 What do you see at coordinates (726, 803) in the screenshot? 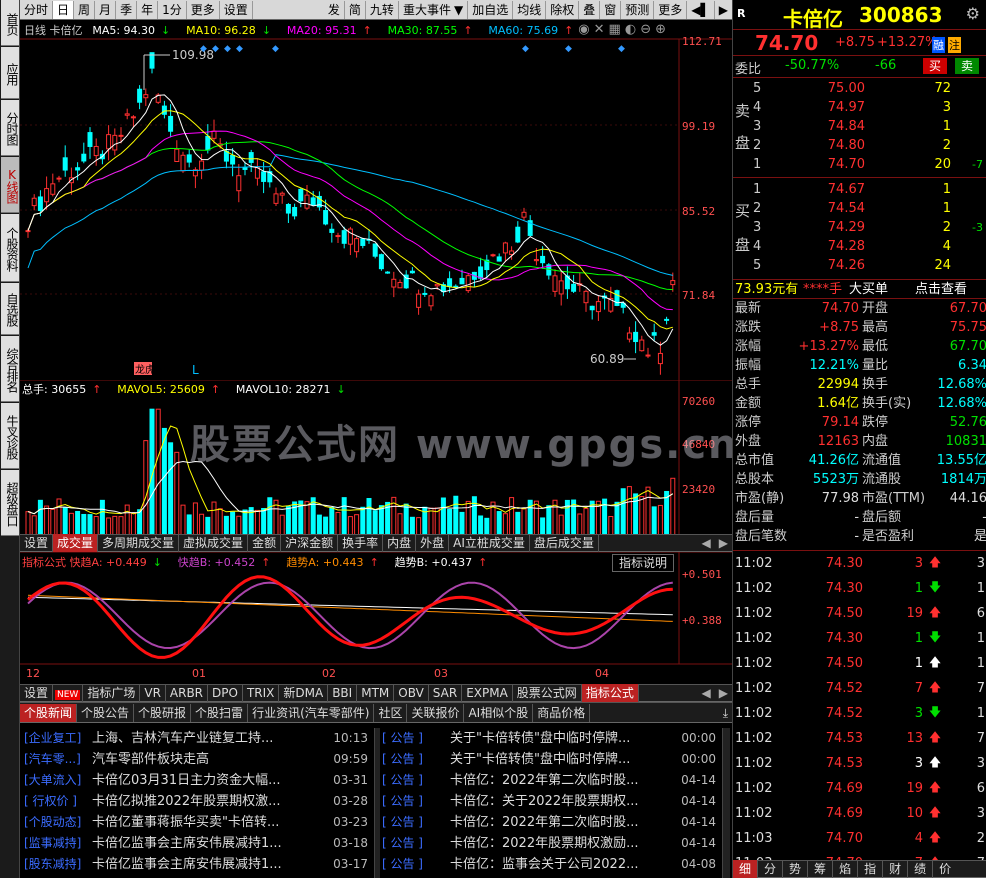
I see `news-scrollbar-right` at bounding box center [726, 803].